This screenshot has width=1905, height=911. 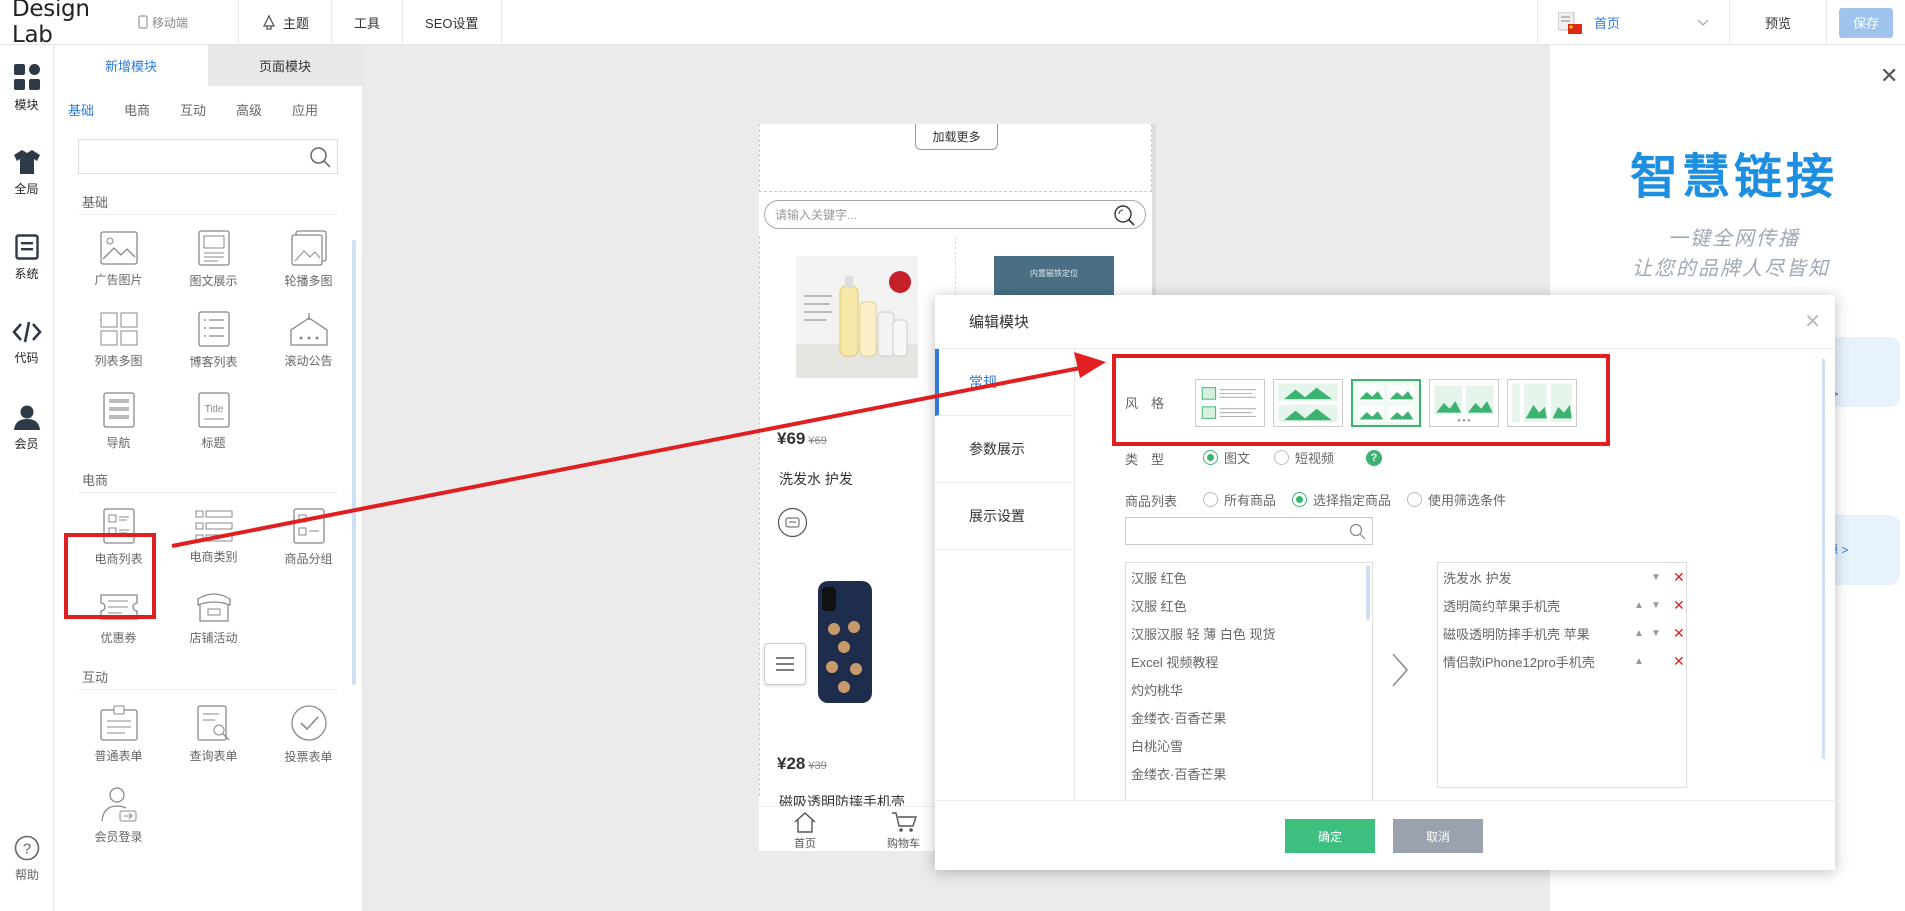 I want to click on module-carousel: 轮播多图, so click(x=308, y=259).